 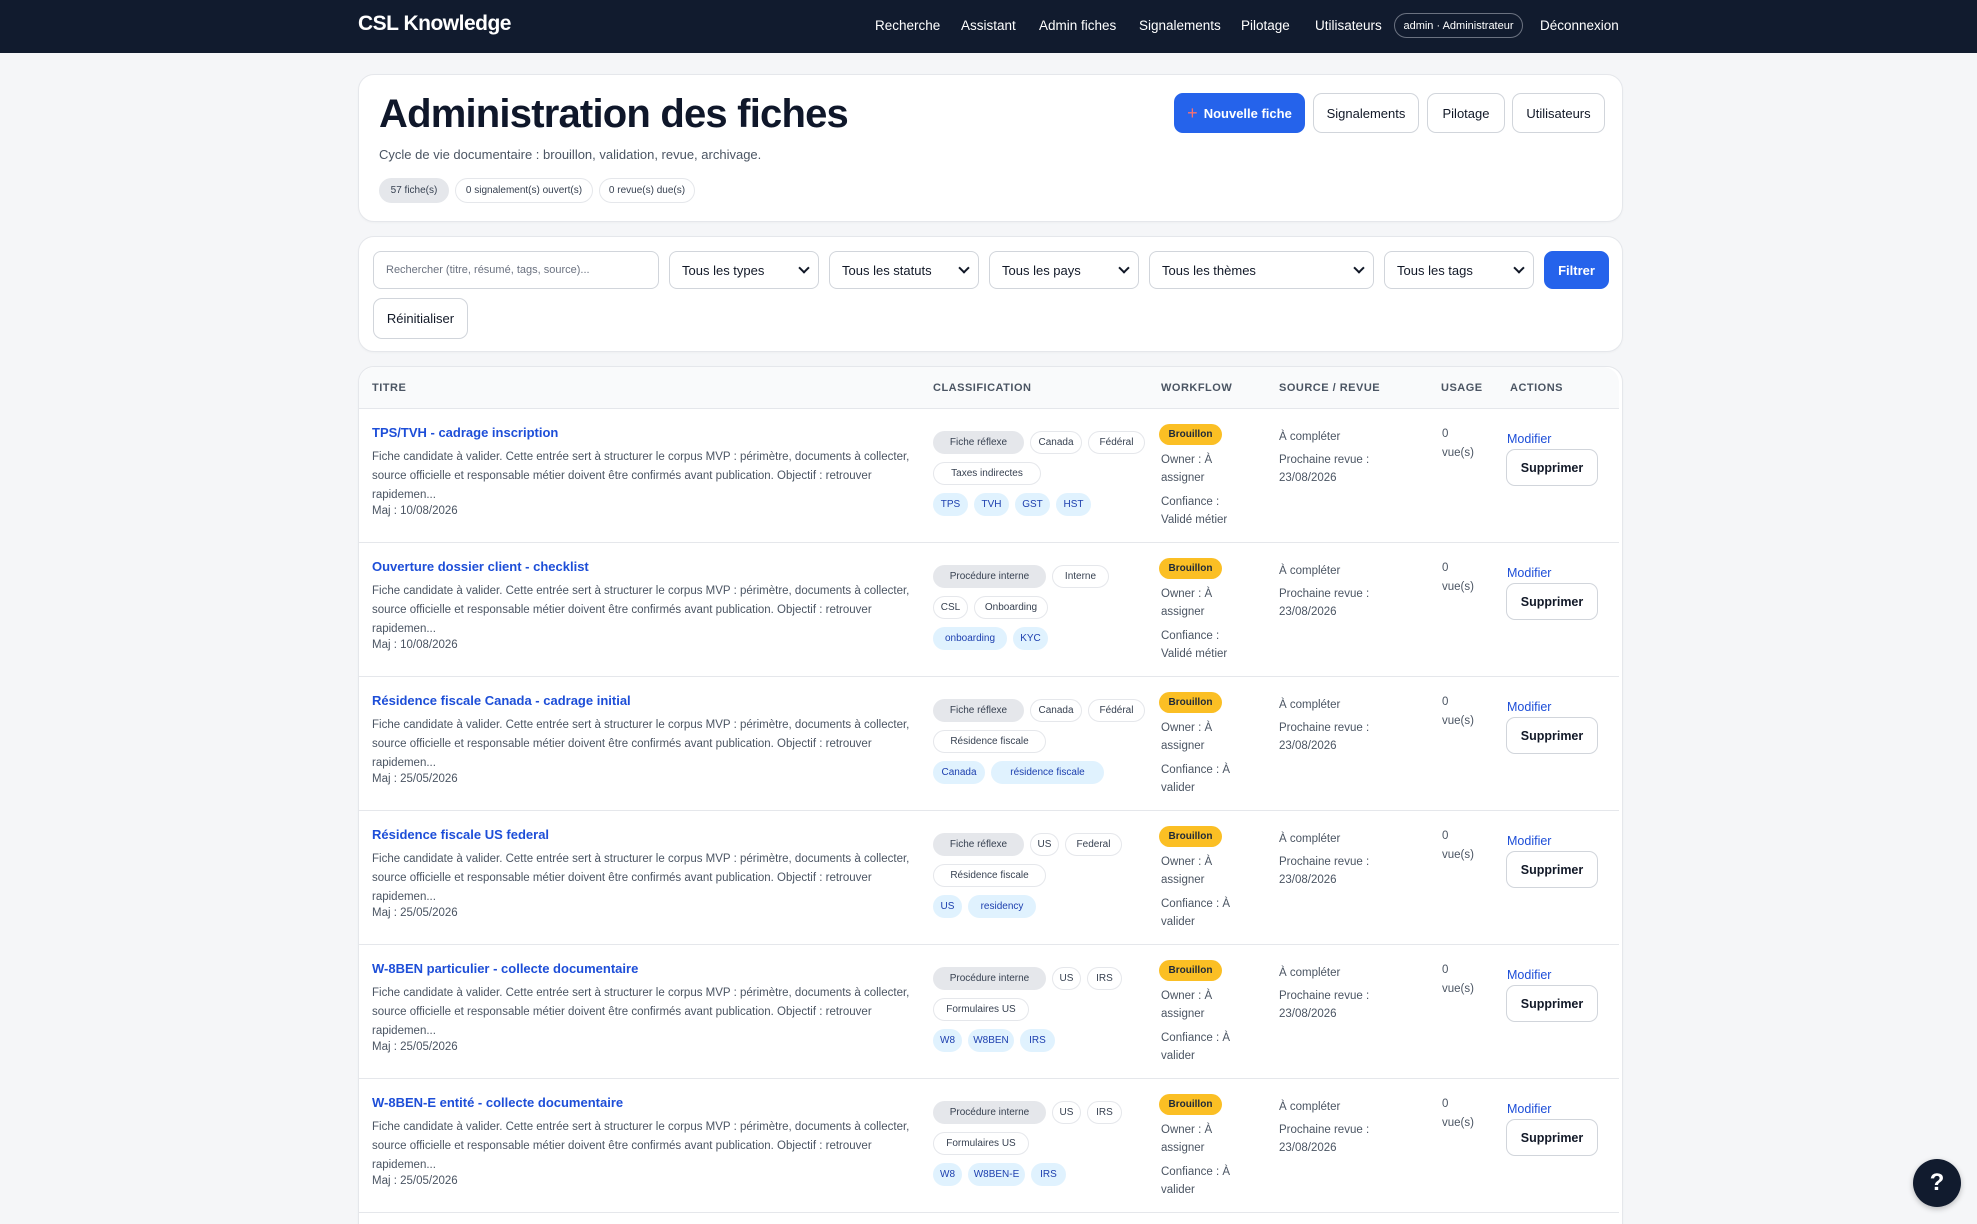 I want to click on tag-chip: IRS, so click(x=1037, y=1040).